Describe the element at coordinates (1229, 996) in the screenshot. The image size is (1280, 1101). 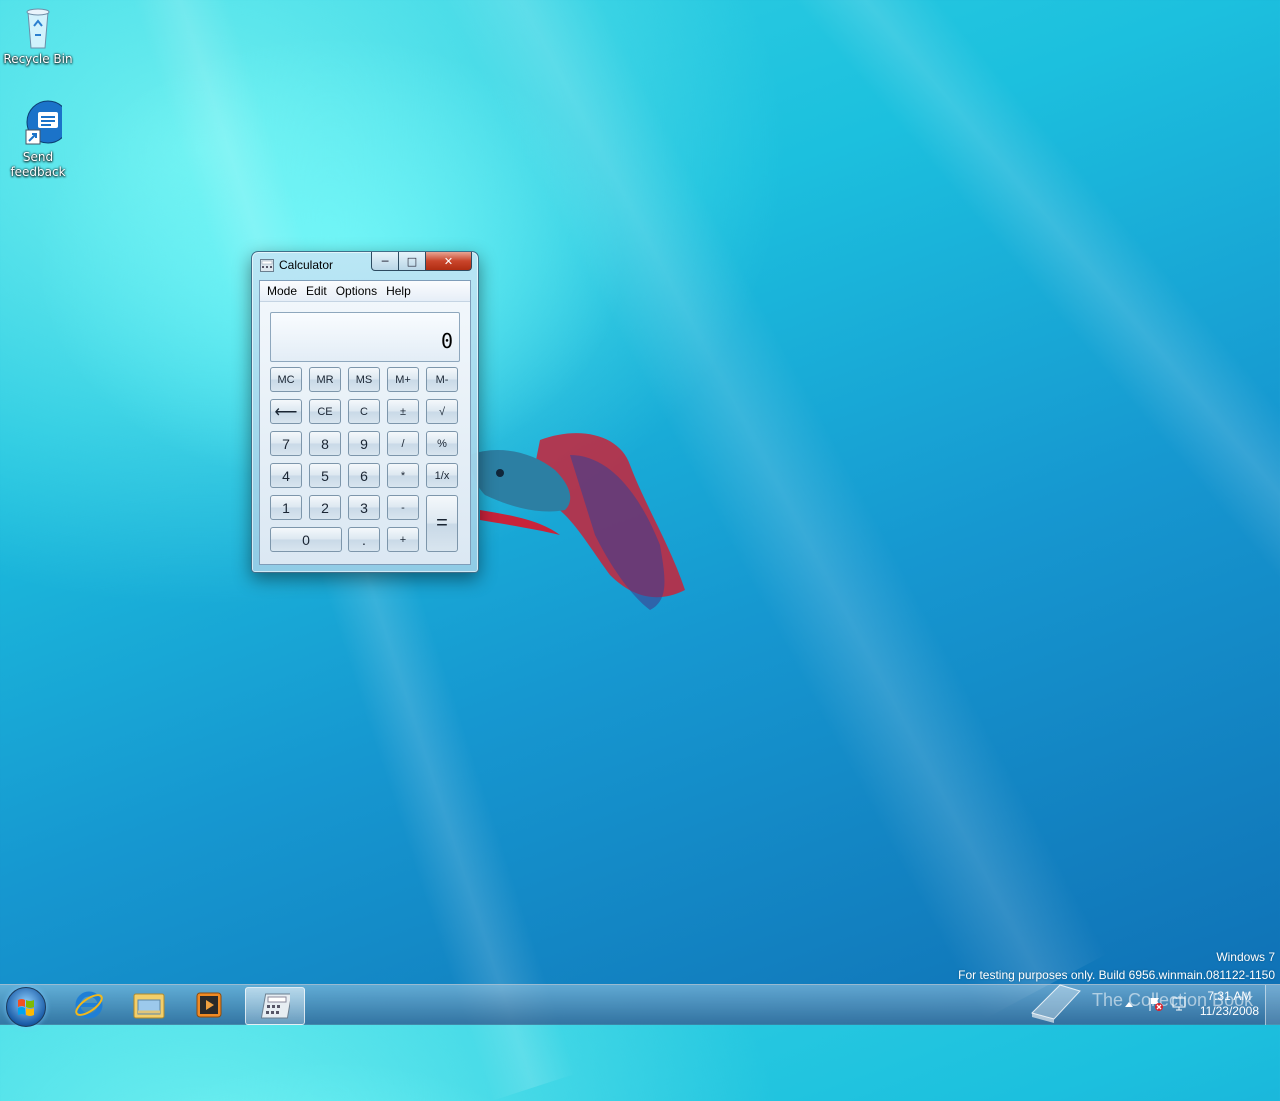
I see `clock-time: 7:31 AM` at that location.